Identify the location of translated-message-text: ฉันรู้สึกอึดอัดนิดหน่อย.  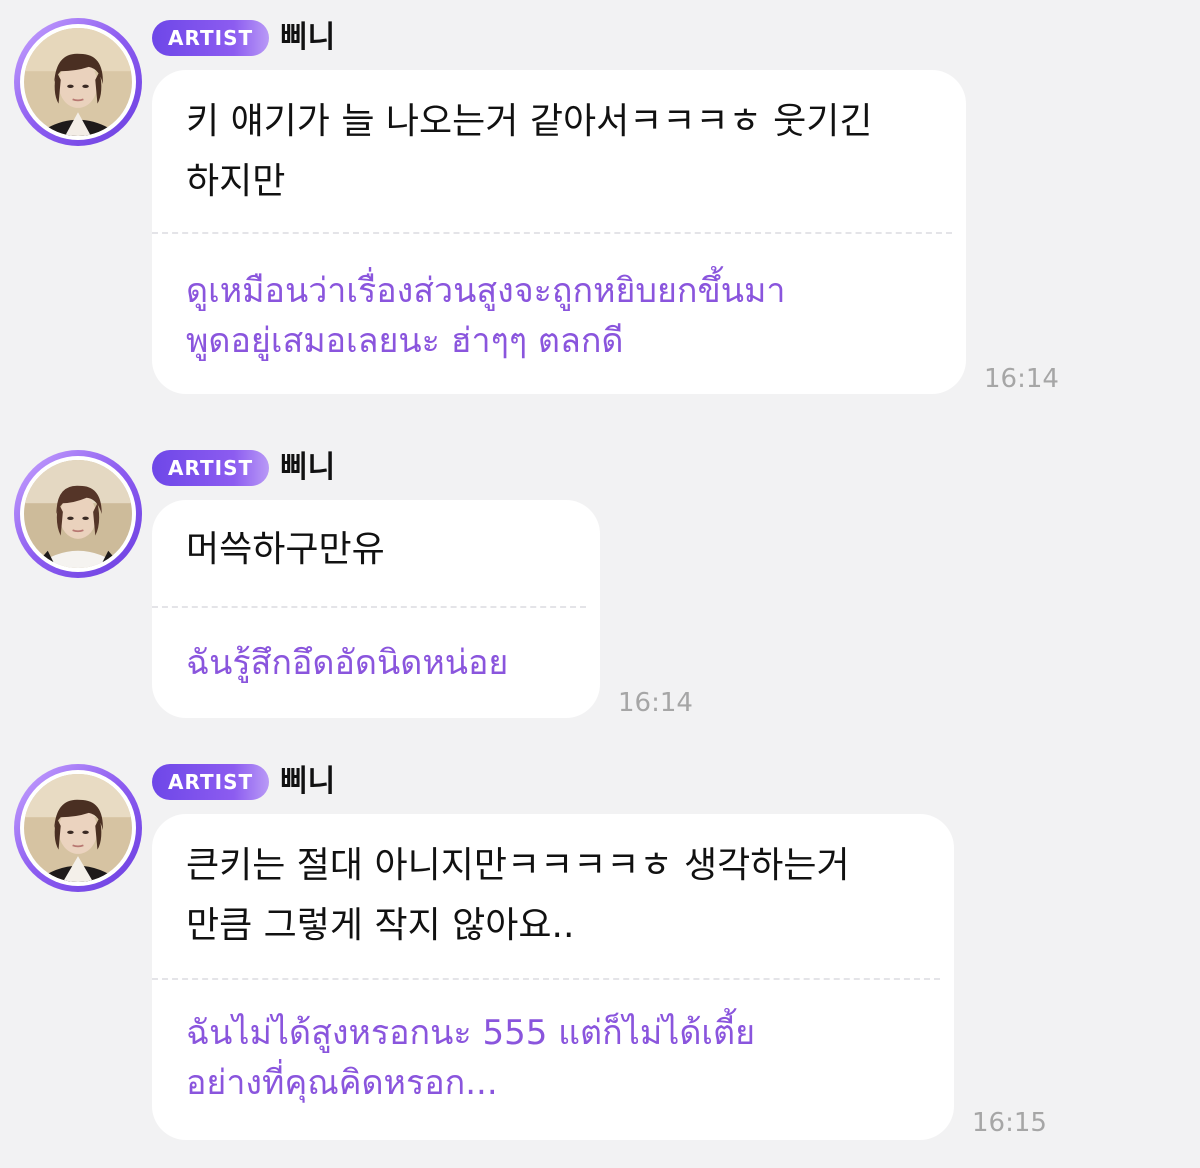
(347, 663).